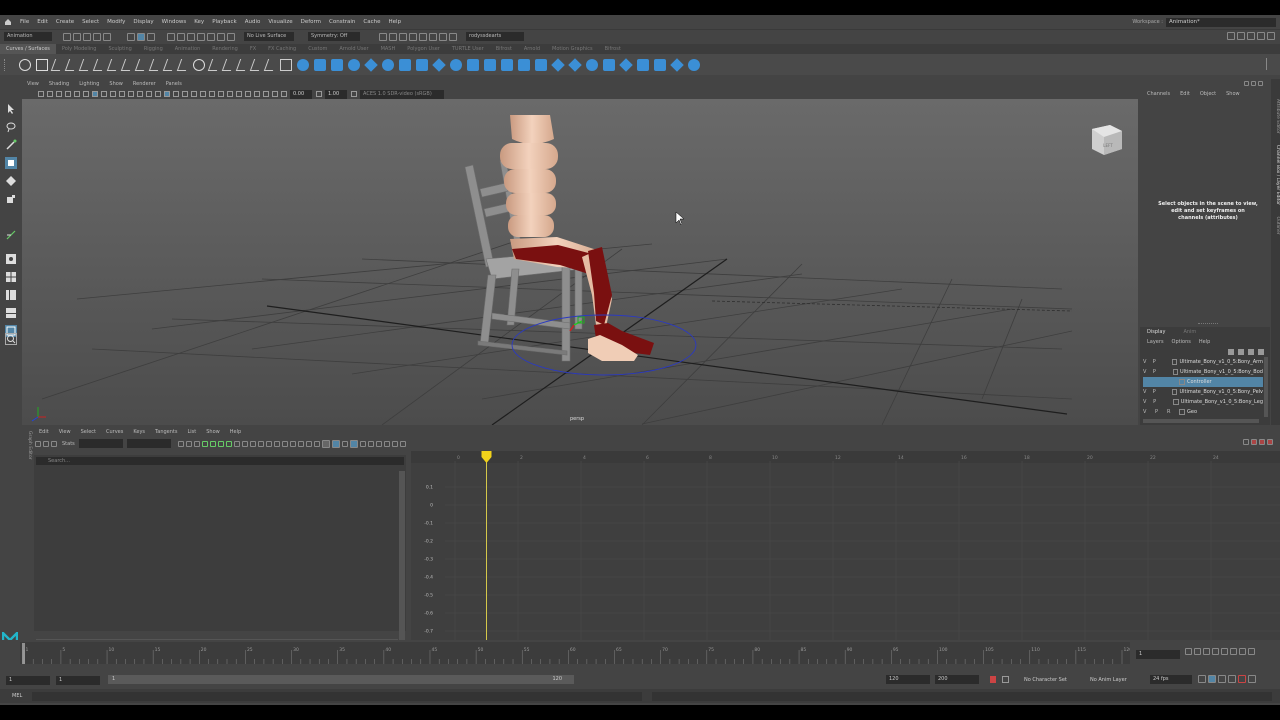 This screenshot has height=720, width=1280. What do you see at coordinates (642, 64) in the screenshot?
I see `open-close-surface-icon` at bounding box center [642, 64].